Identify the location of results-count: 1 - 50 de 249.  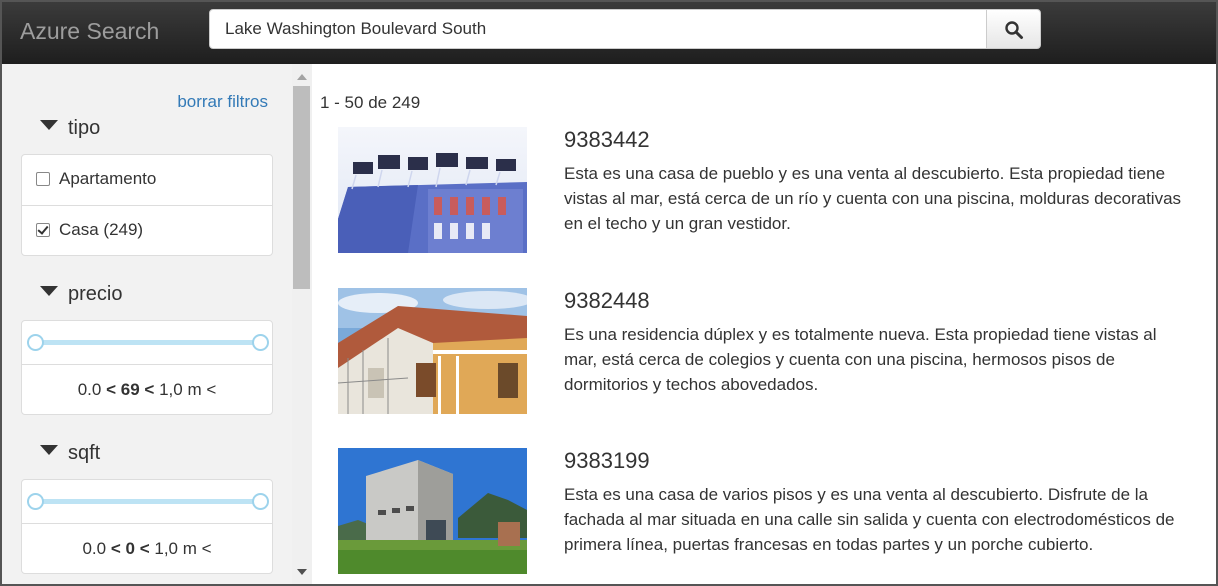
(370, 102).